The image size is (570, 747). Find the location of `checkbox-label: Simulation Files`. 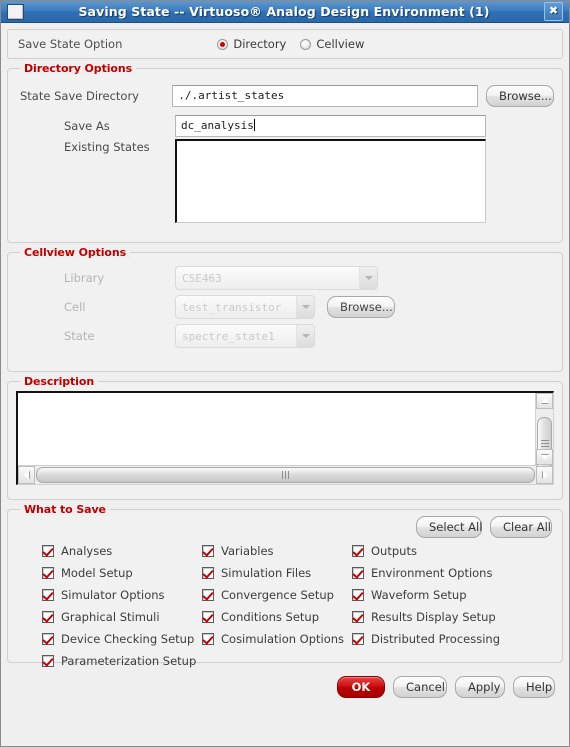

checkbox-label: Simulation Files is located at coordinates (266, 573).